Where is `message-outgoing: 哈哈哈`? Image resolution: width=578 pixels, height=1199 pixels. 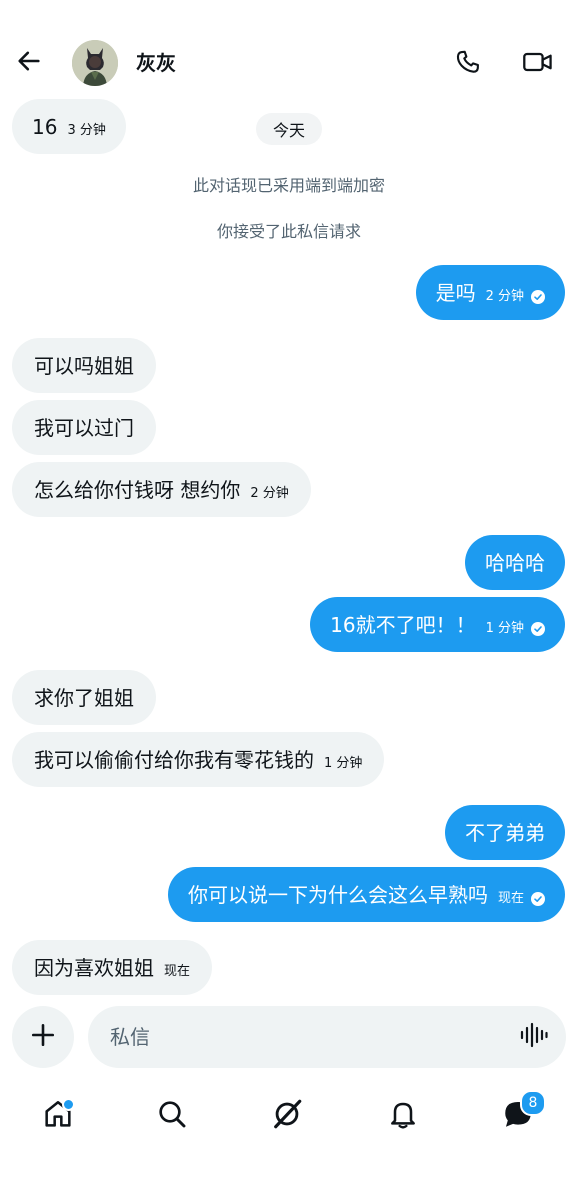
message-outgoing: 哈哈哈 is located at coordinates (515, 562).